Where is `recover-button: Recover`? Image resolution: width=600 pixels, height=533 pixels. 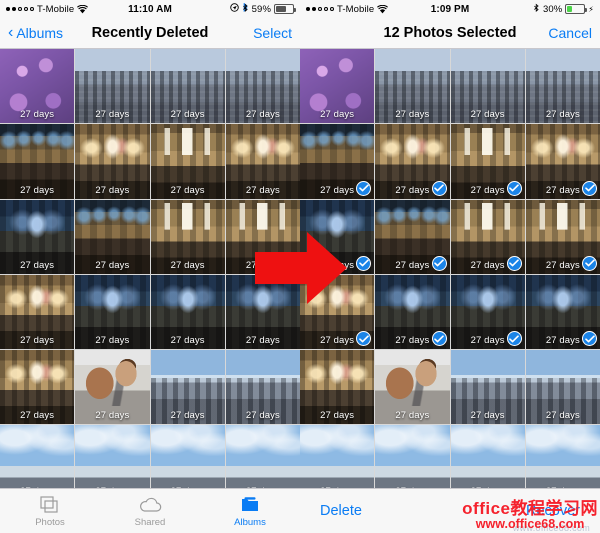
recover-button: Recover is located at coordinates (553, 511).